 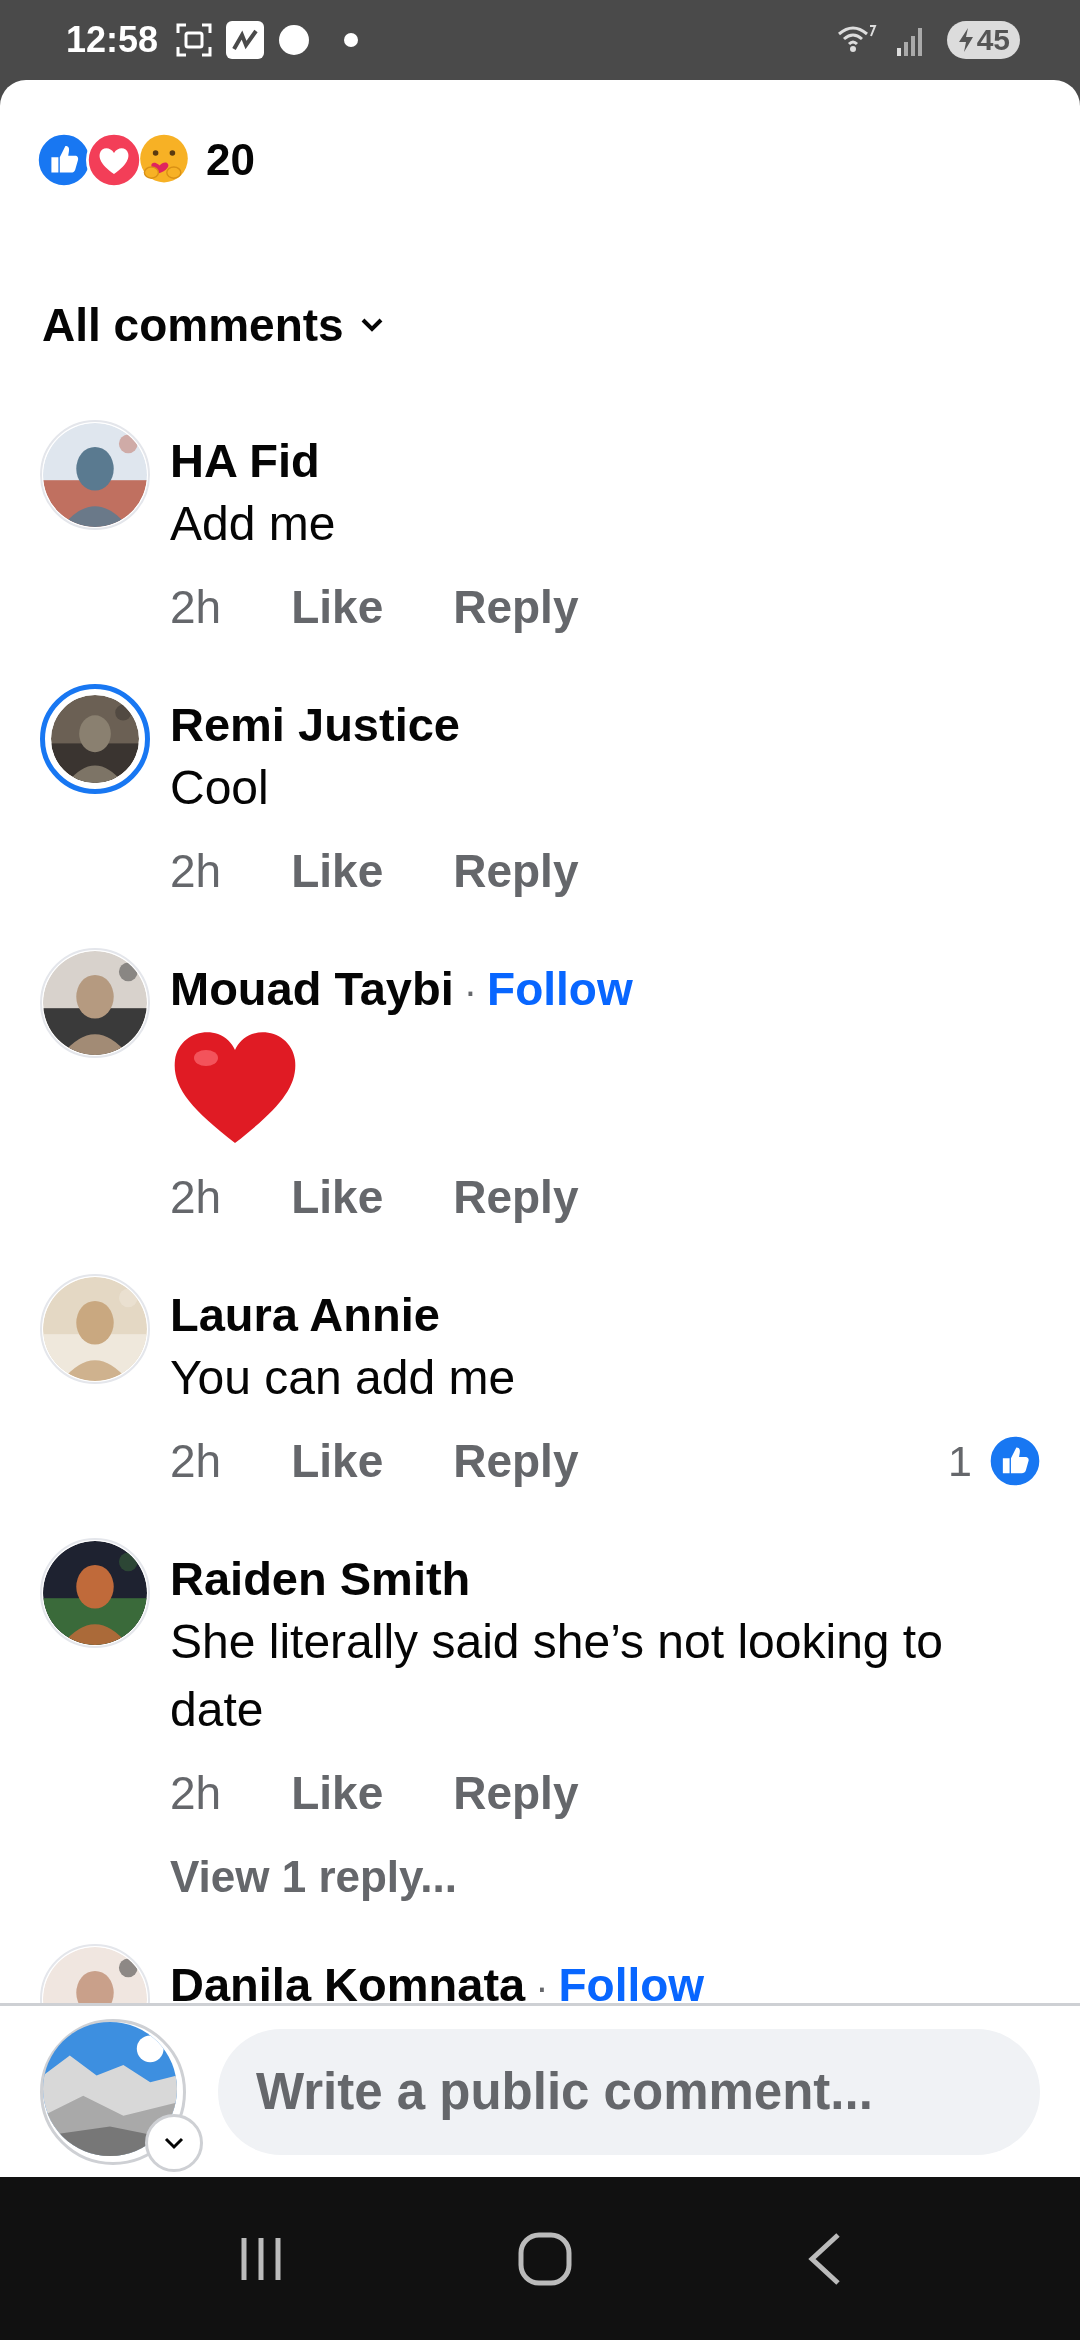 I want to click on home-icon, so click(x=545, y=2258).